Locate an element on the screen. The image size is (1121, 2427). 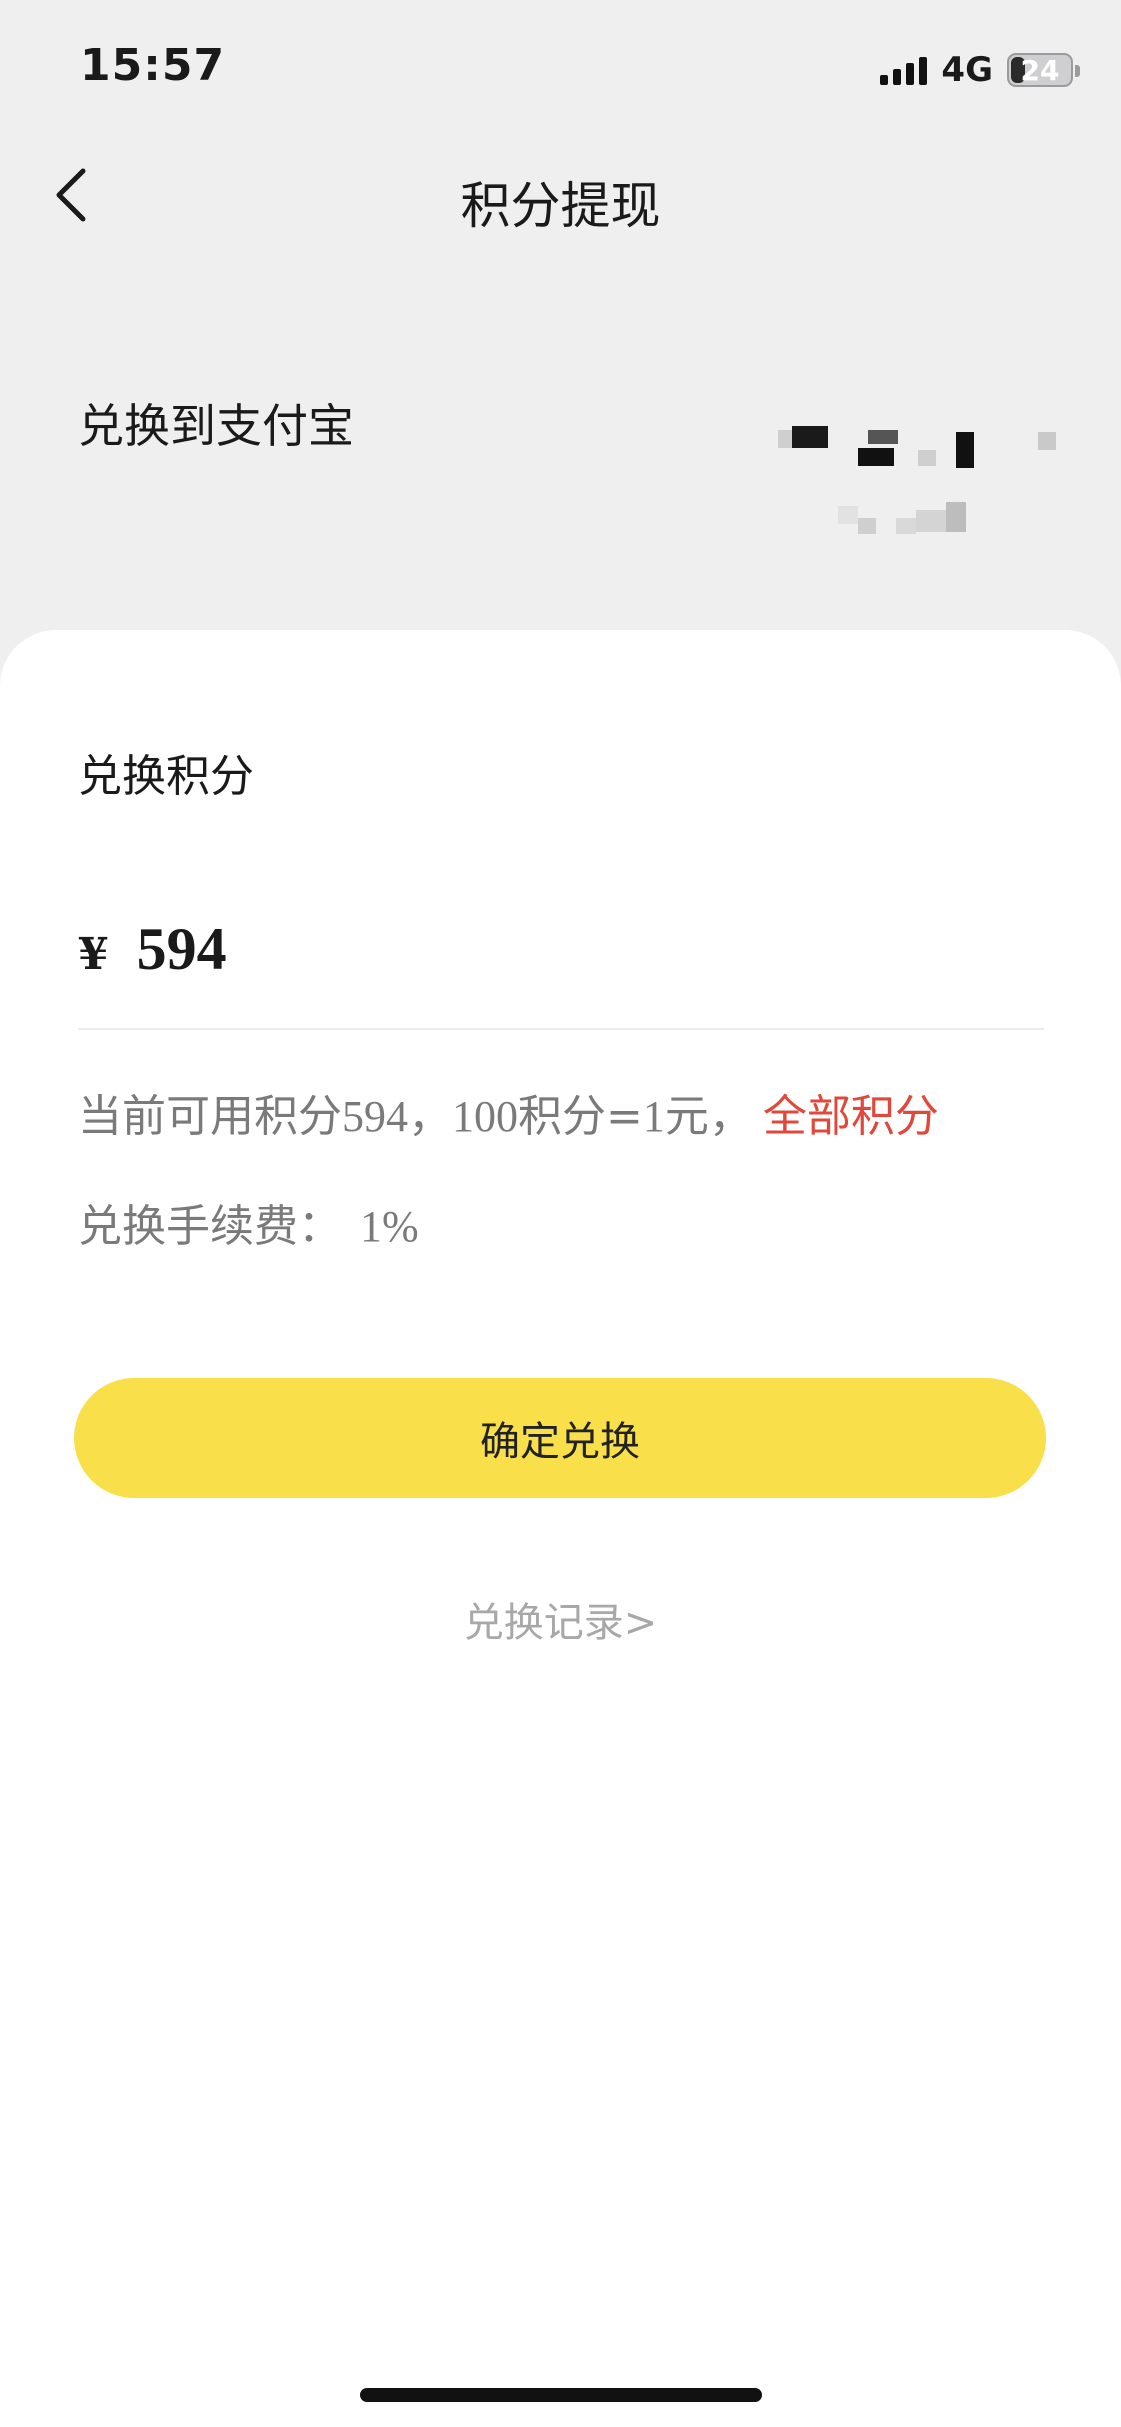
status-time: 15:57 is located at coordinates (153, 65).